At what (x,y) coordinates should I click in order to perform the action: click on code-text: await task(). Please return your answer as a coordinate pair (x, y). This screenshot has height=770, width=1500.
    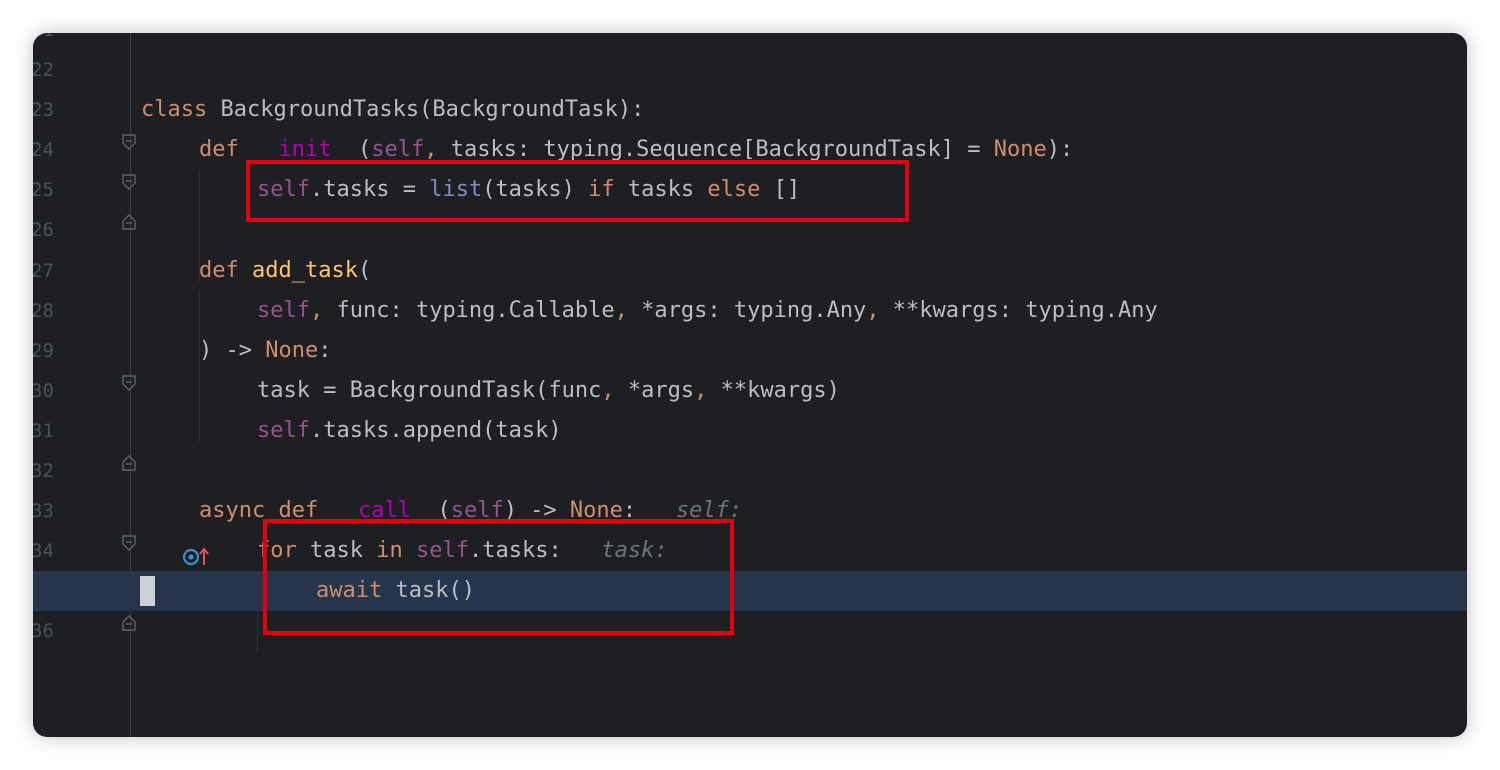
    Looking at the image, I should click on (395, 591).